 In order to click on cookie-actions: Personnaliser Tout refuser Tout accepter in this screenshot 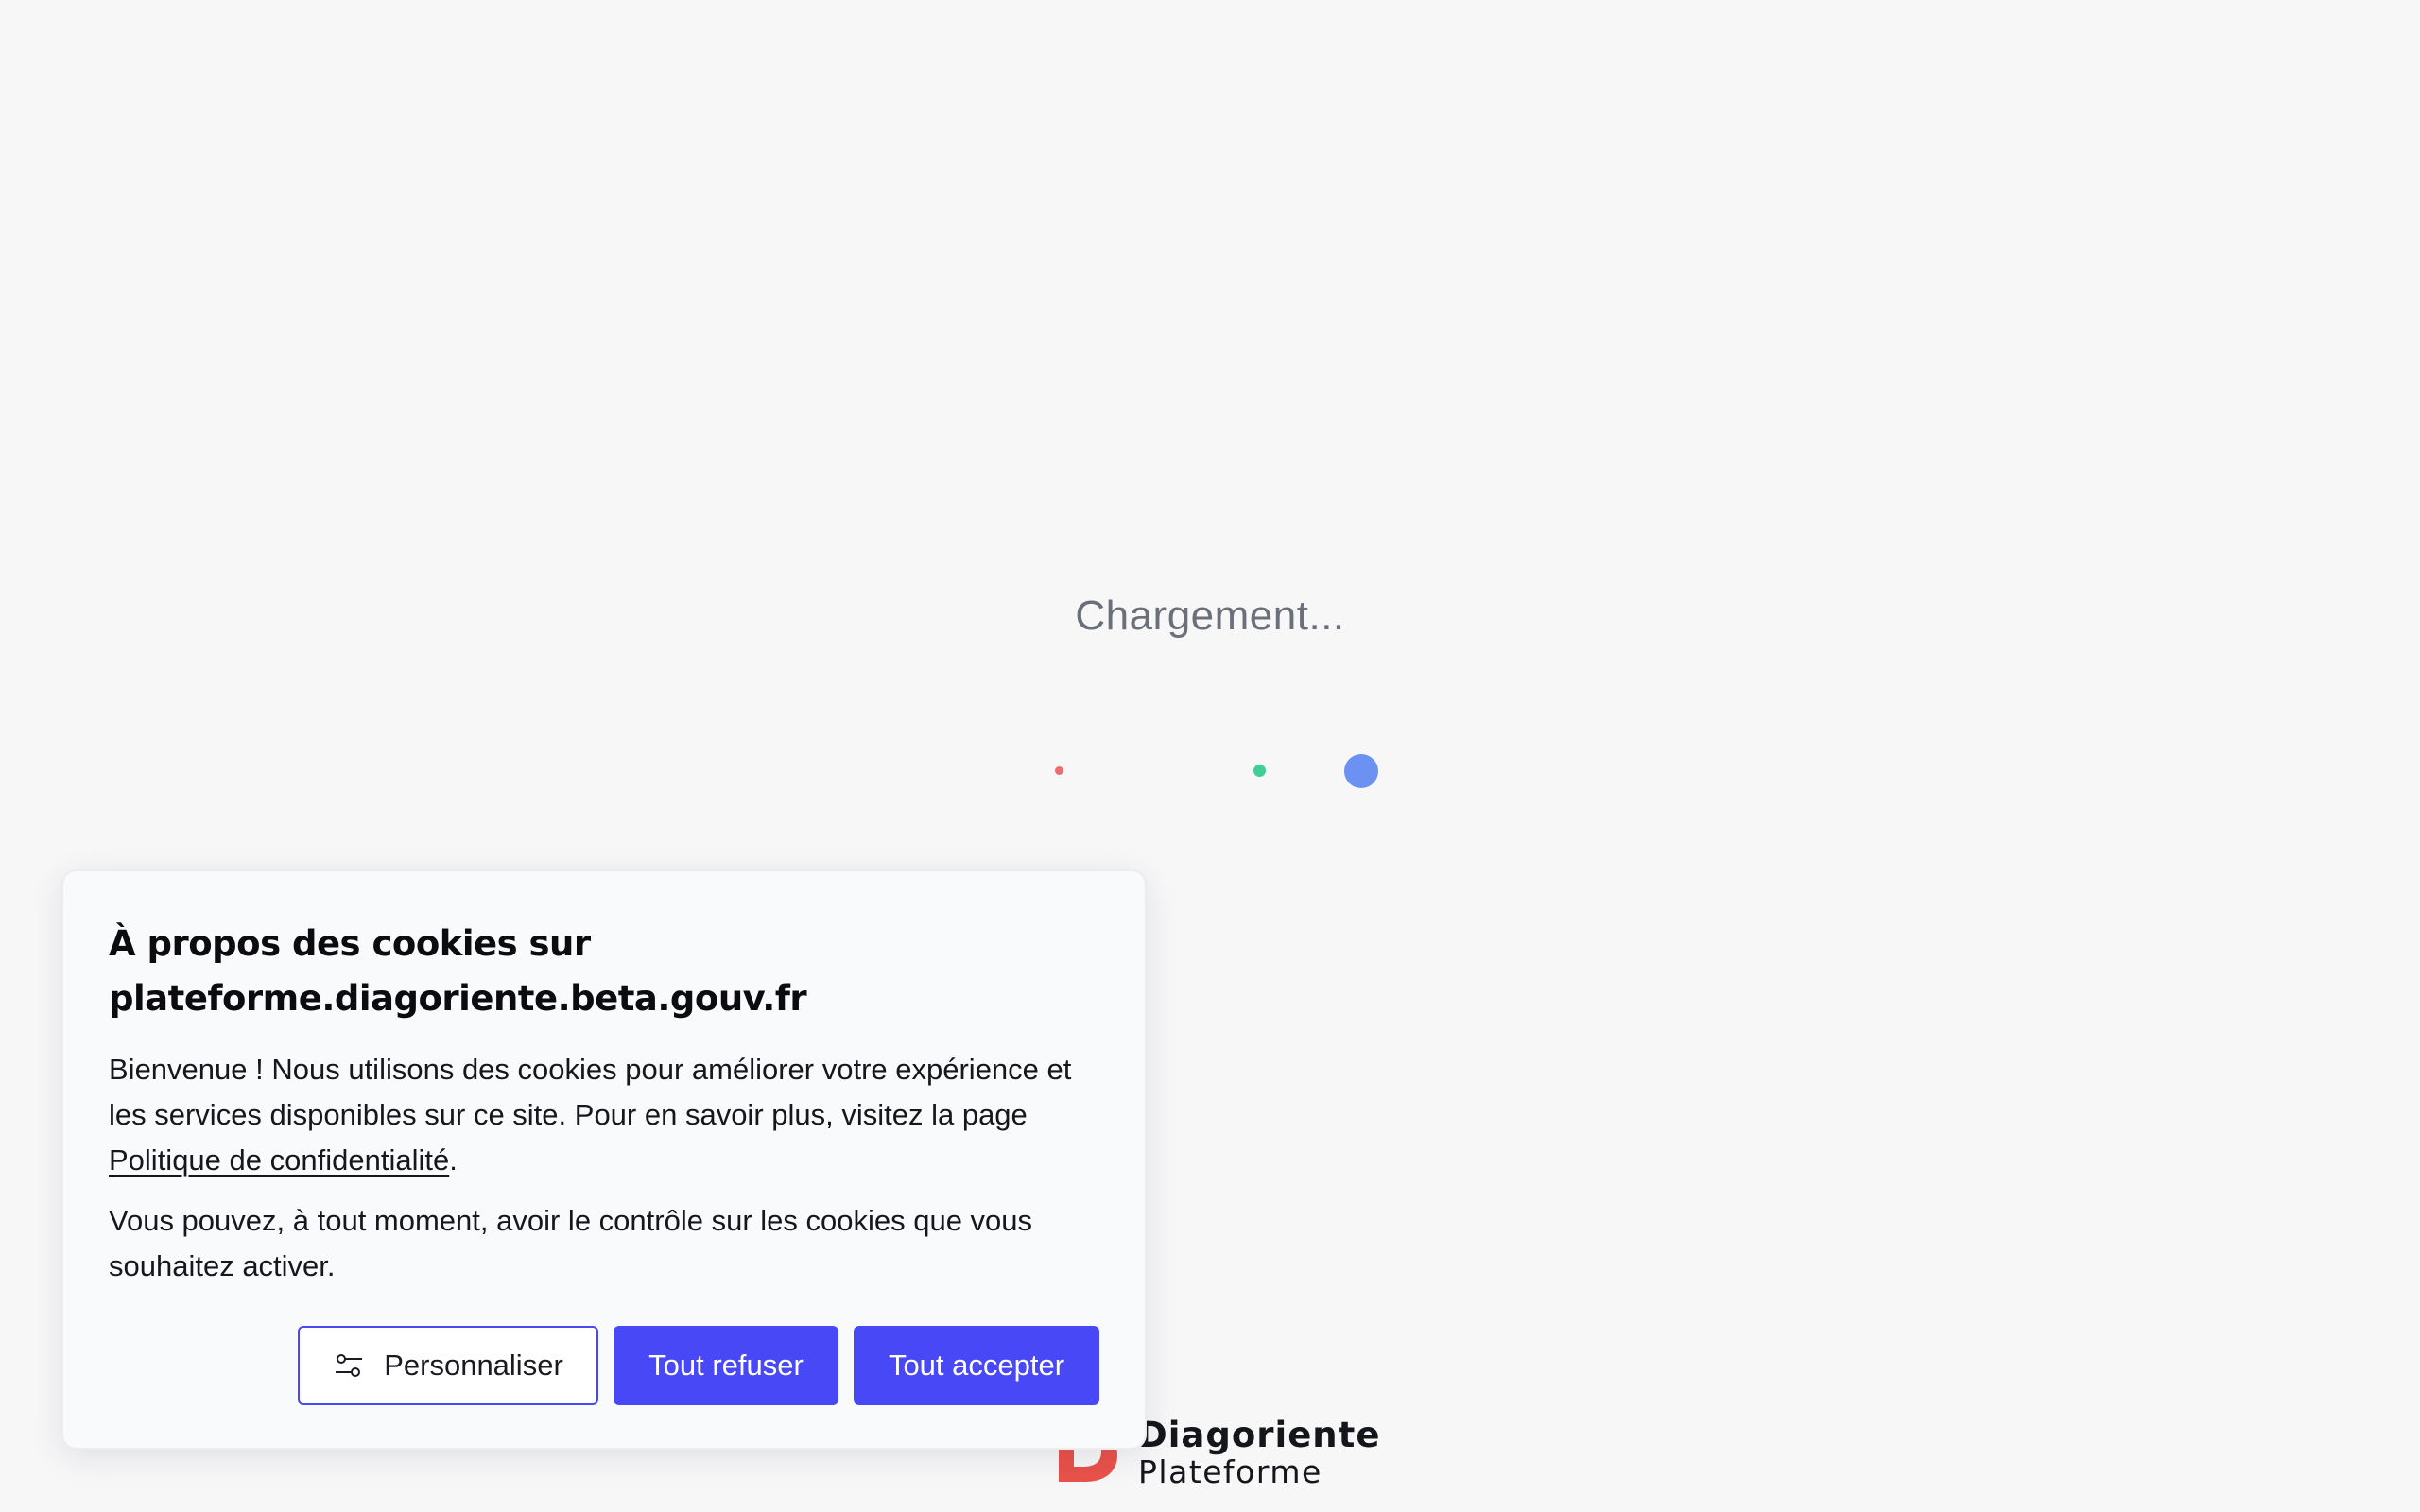, I will do `click(698, 1365)`.